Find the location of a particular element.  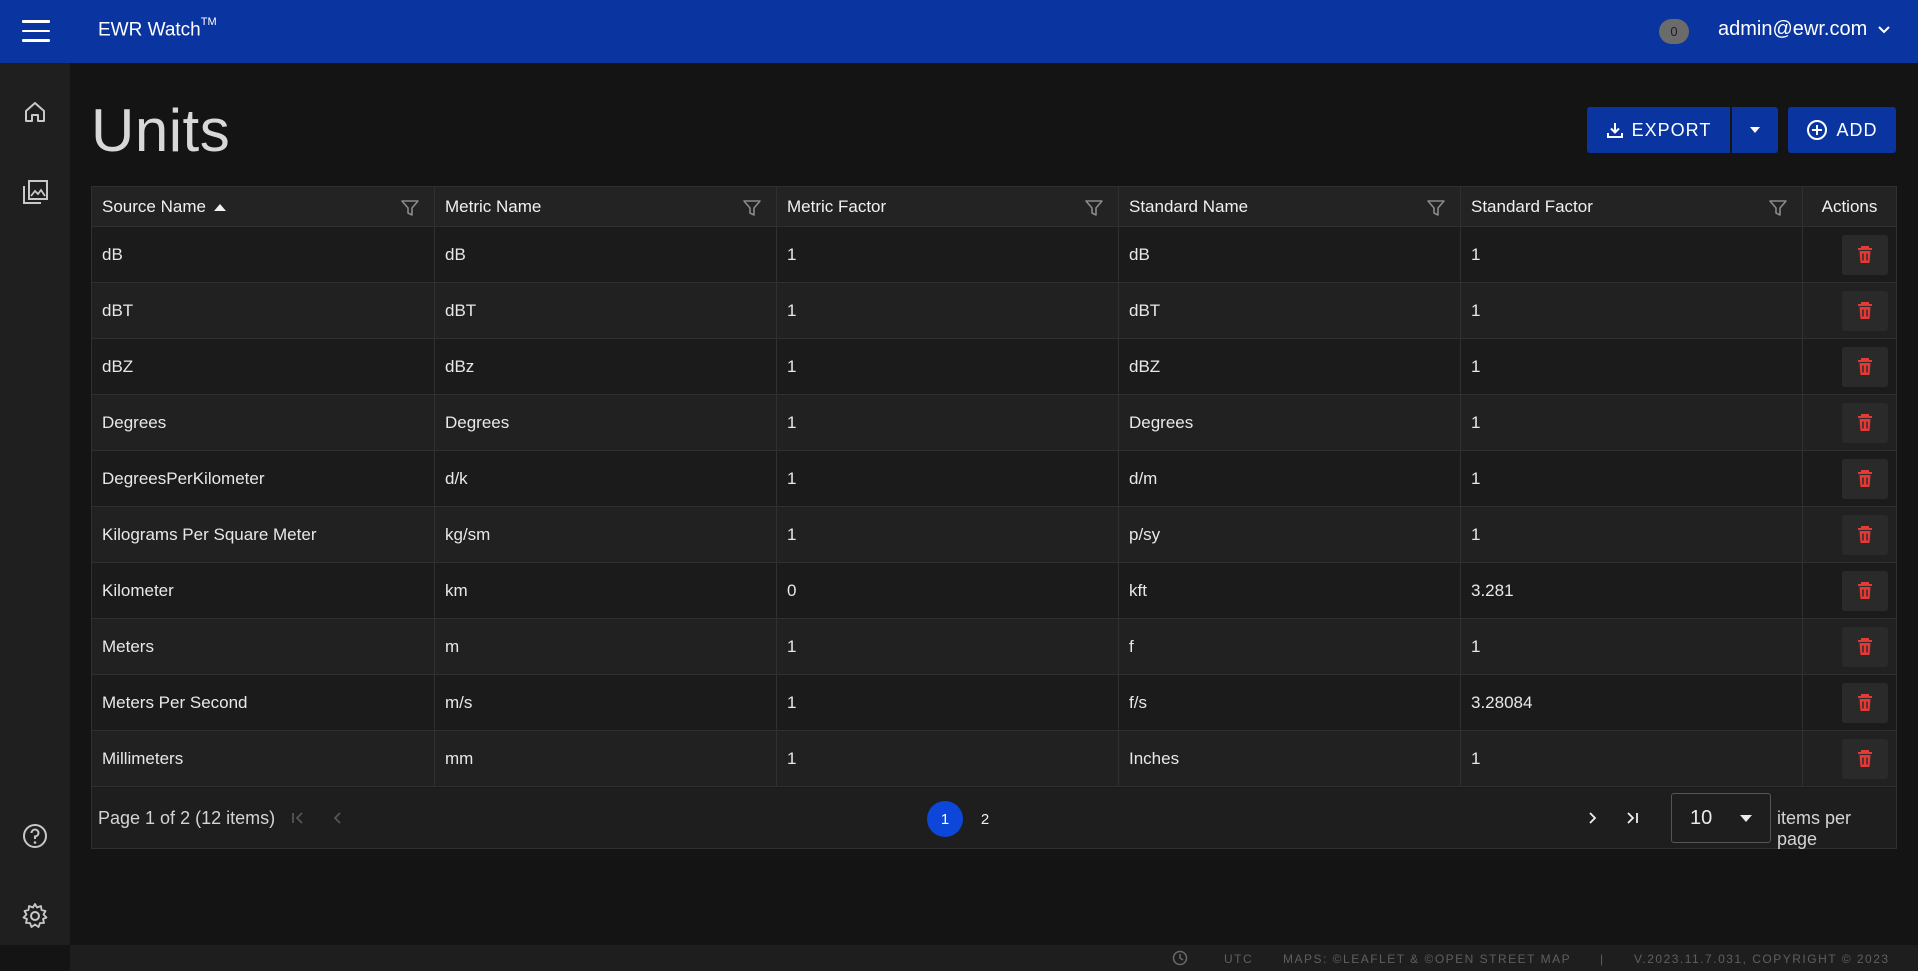

export-options-button is located at coordinates (1755, 130).